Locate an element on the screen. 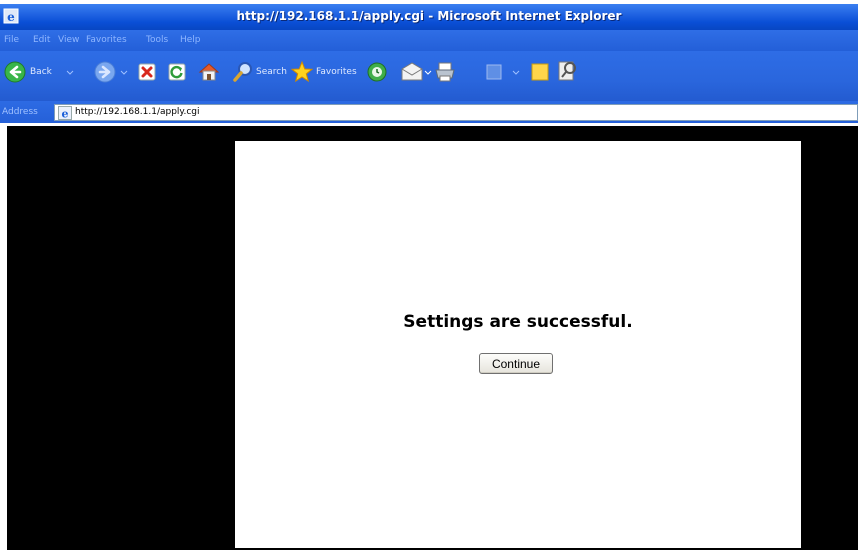 Image resolution: width=858 pixels, height=555 pixels. refresh-icon is located at coordinates (177, 72).